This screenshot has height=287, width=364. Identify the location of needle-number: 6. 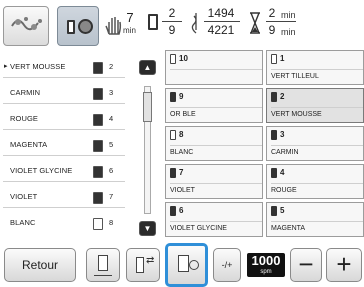
(181, 210).